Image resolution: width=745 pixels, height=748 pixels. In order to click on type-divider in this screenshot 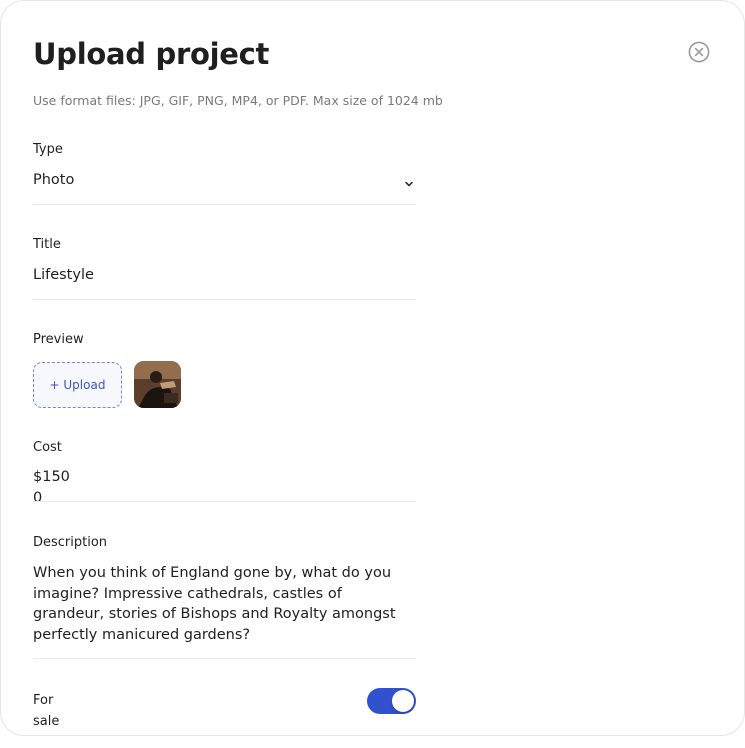, I will do `click(224, 204)`.